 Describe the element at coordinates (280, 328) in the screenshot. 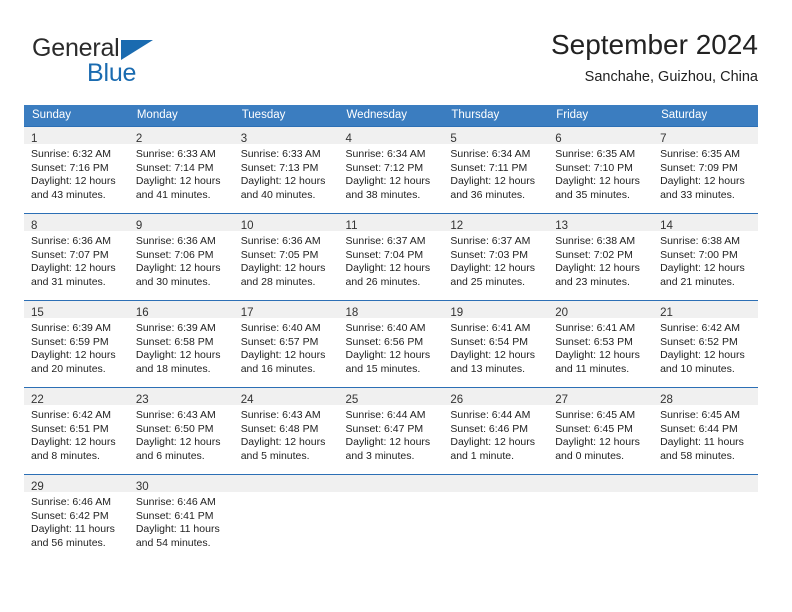

I see `sunrise-text: Sunrise: 6:40 AM` at that location.